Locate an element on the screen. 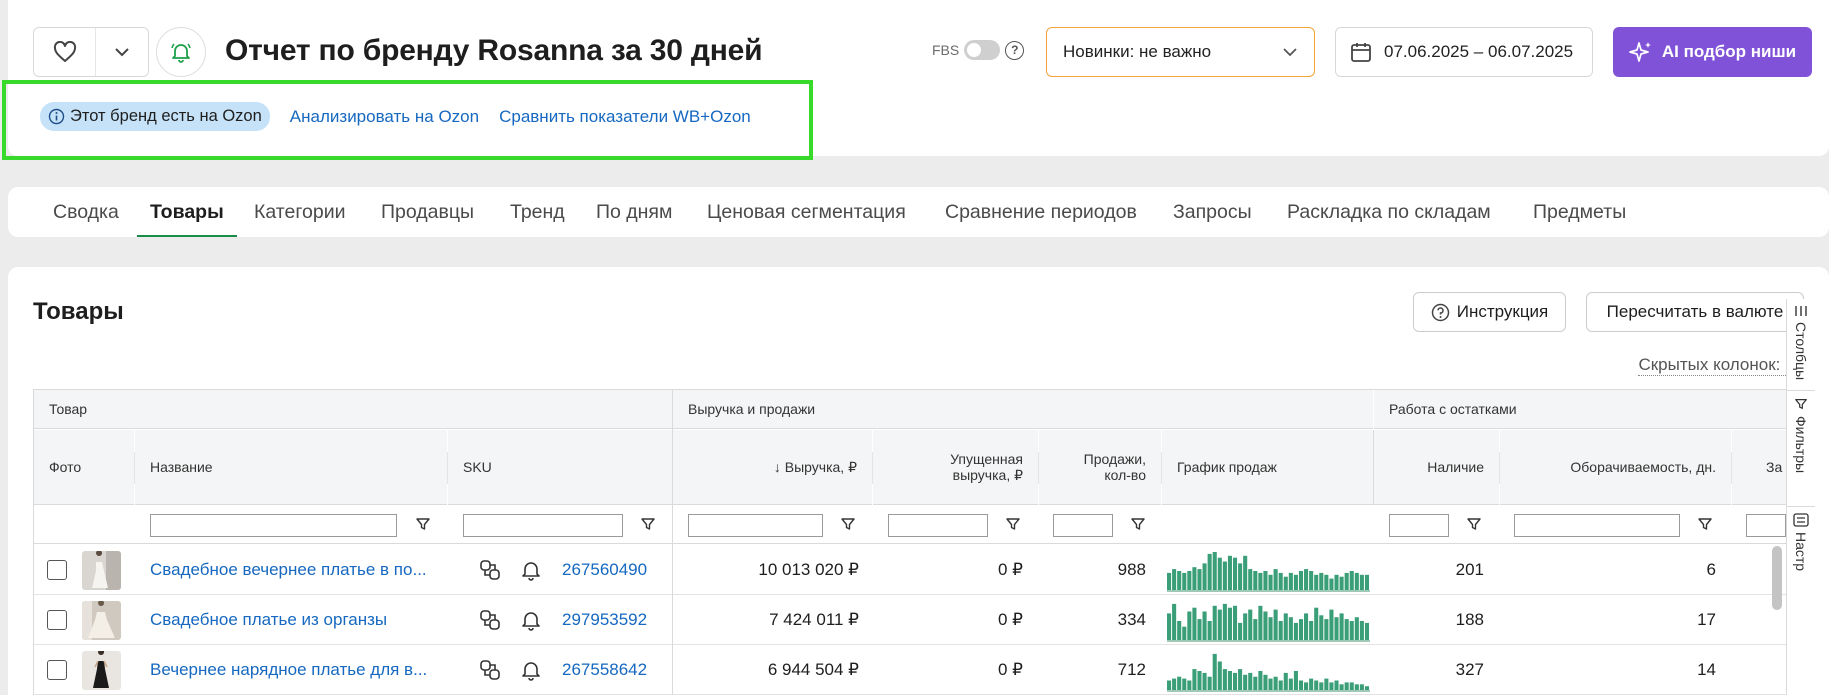 The height and width of the screenshot is (695, 1829). col-header-turnover: Оборачиваемость, дн. is located at coordinates (1615, 467).